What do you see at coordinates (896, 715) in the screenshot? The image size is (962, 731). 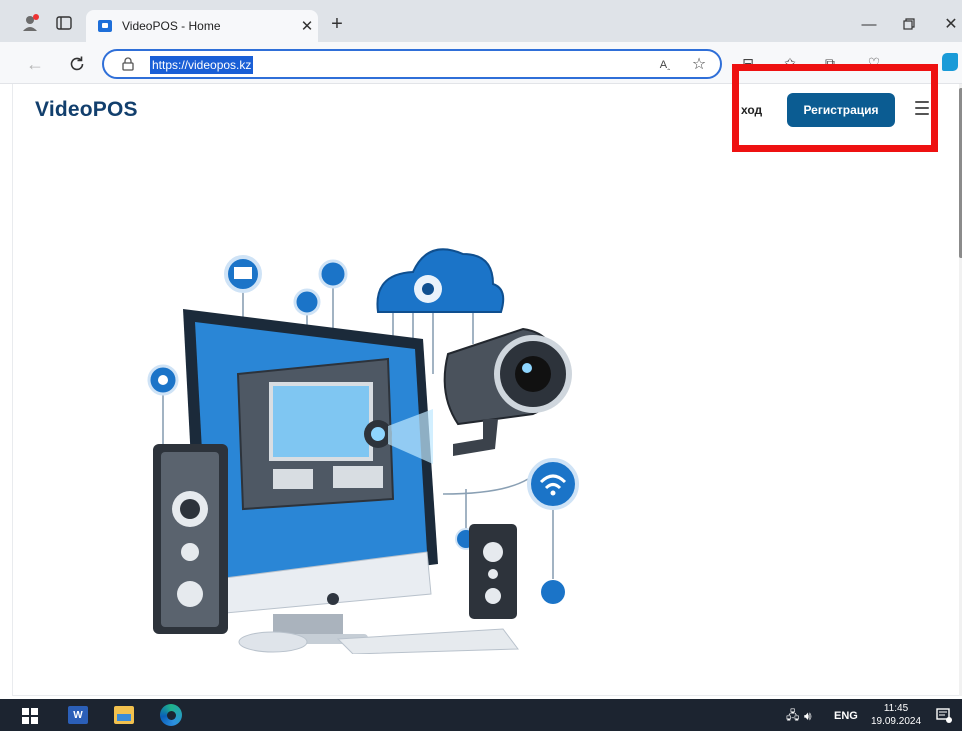 I see `clock: 11:45 19.09.2024` at bounding box center [896, 715].